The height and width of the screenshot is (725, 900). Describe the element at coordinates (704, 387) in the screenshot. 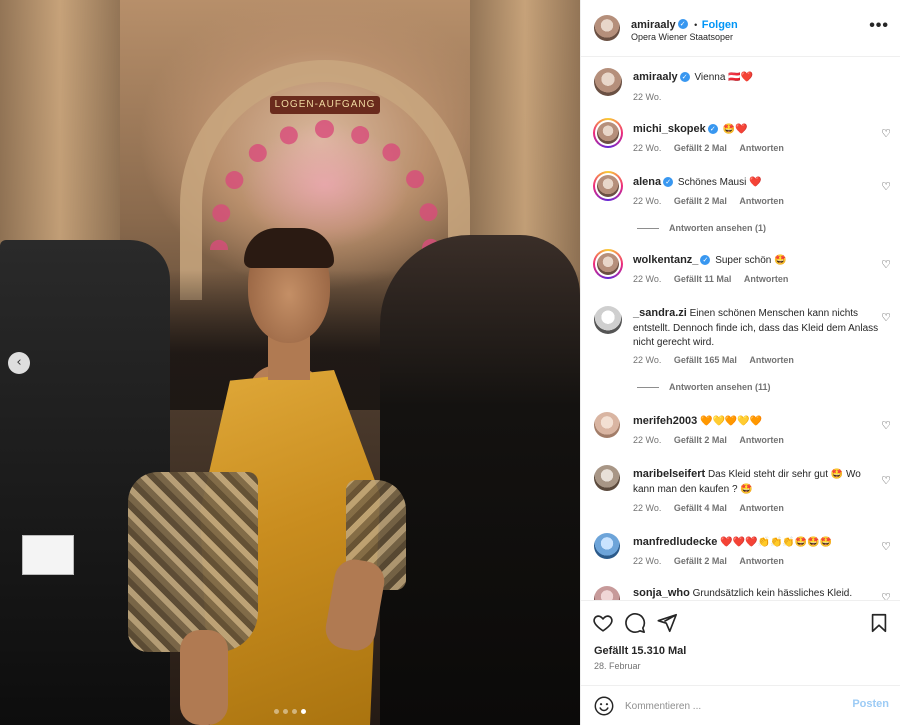

I see `view-replies-button: Antworten ansehen (11)` at that location.